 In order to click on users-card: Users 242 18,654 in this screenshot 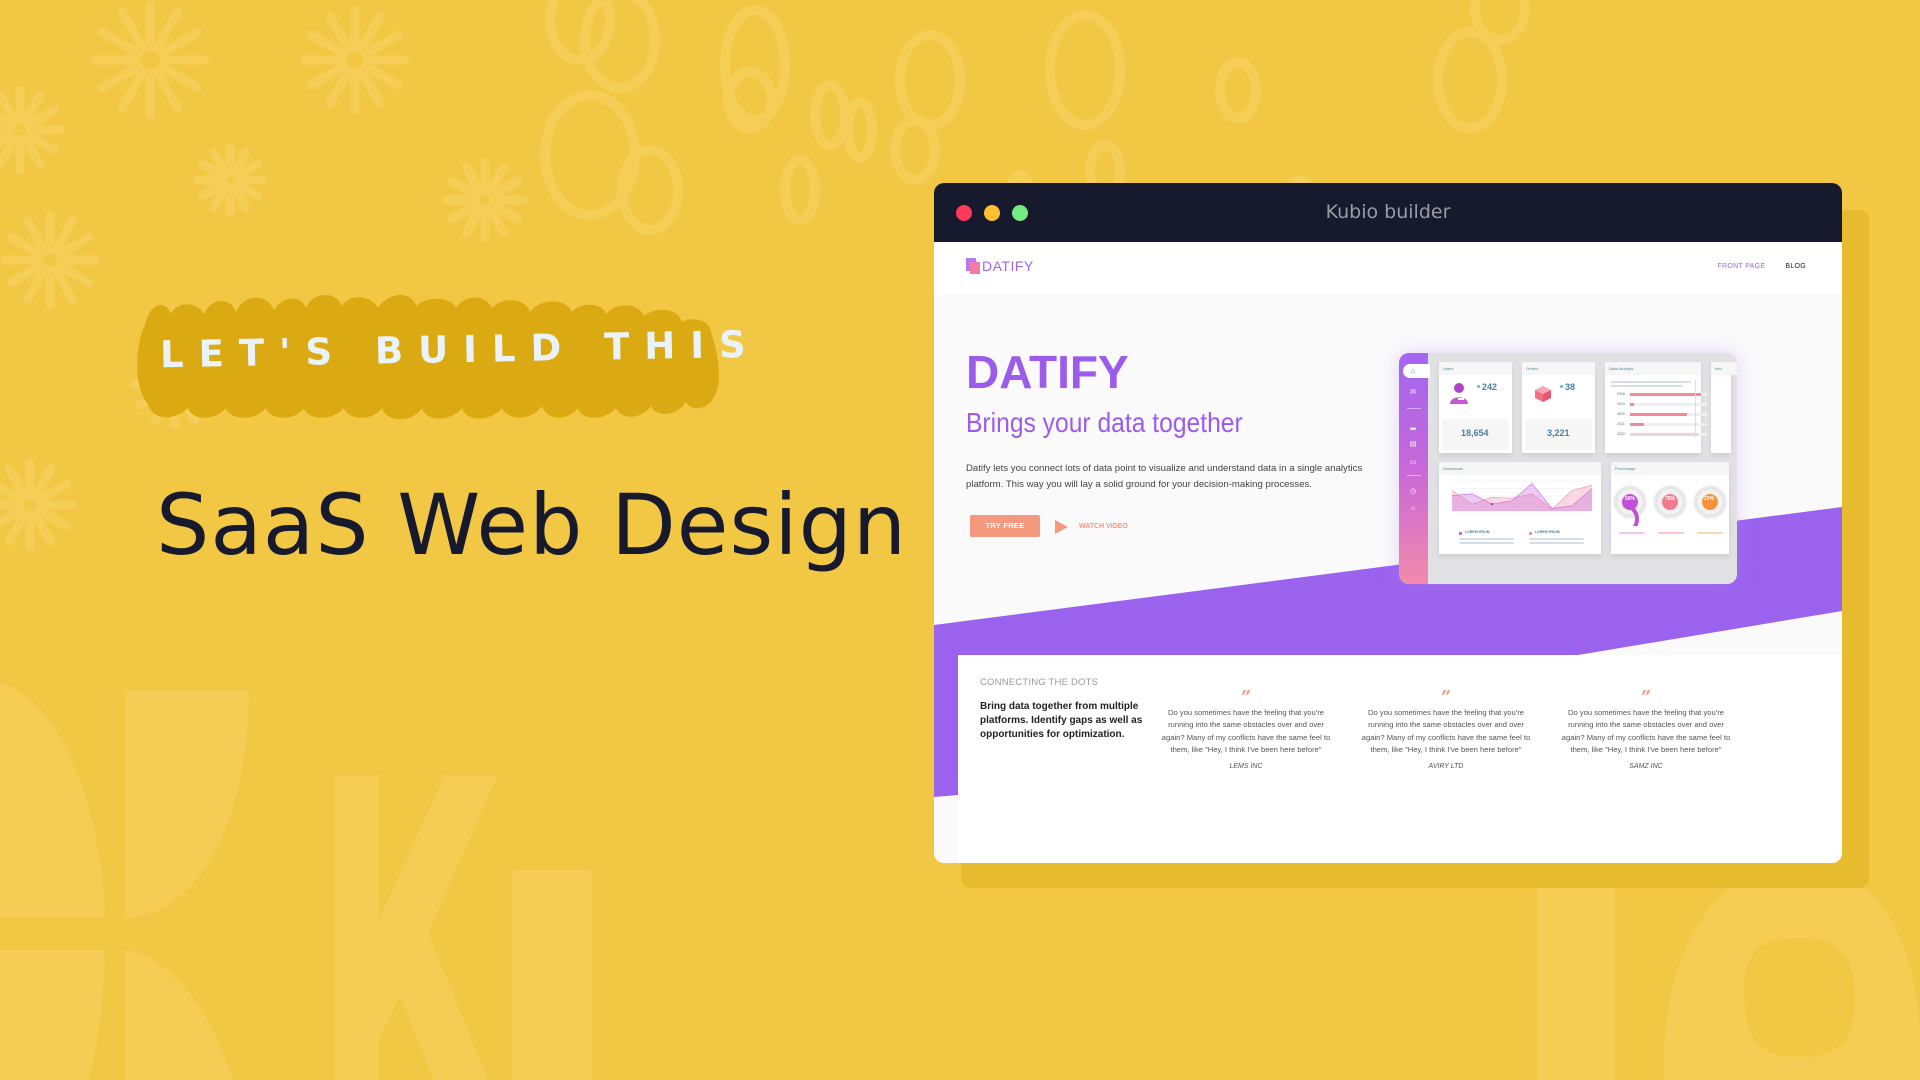, I will do `click(1475, 407)`.